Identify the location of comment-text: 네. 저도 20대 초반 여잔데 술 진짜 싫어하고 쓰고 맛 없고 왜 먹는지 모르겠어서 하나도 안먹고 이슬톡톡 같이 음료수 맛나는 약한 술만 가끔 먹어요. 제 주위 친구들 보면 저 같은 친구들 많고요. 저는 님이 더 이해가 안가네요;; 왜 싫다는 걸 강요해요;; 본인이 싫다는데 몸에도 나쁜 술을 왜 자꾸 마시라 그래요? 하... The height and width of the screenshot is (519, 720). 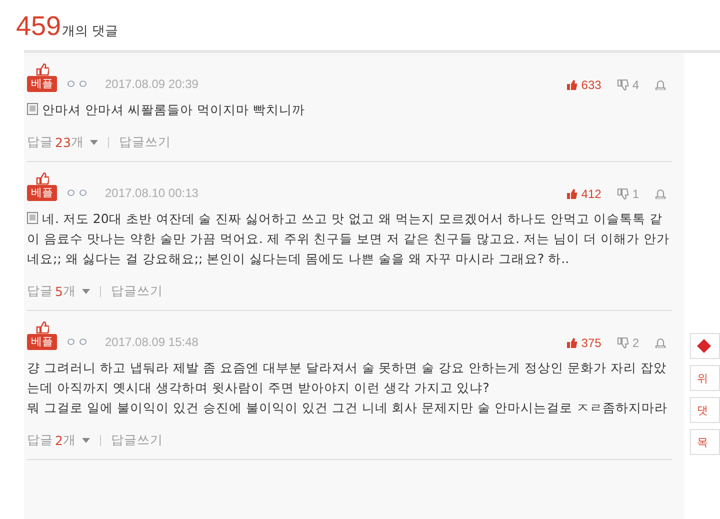
(348, 239).